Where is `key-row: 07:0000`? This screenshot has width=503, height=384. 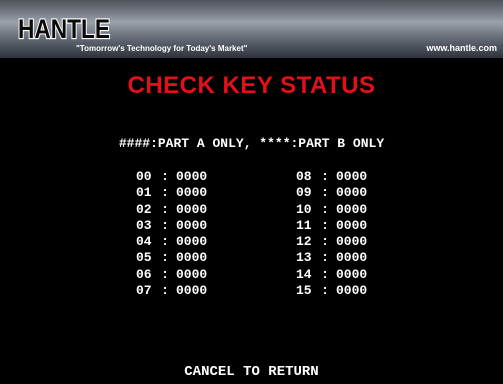
key-row: 07:0000 is located at coordinates (171, 291).